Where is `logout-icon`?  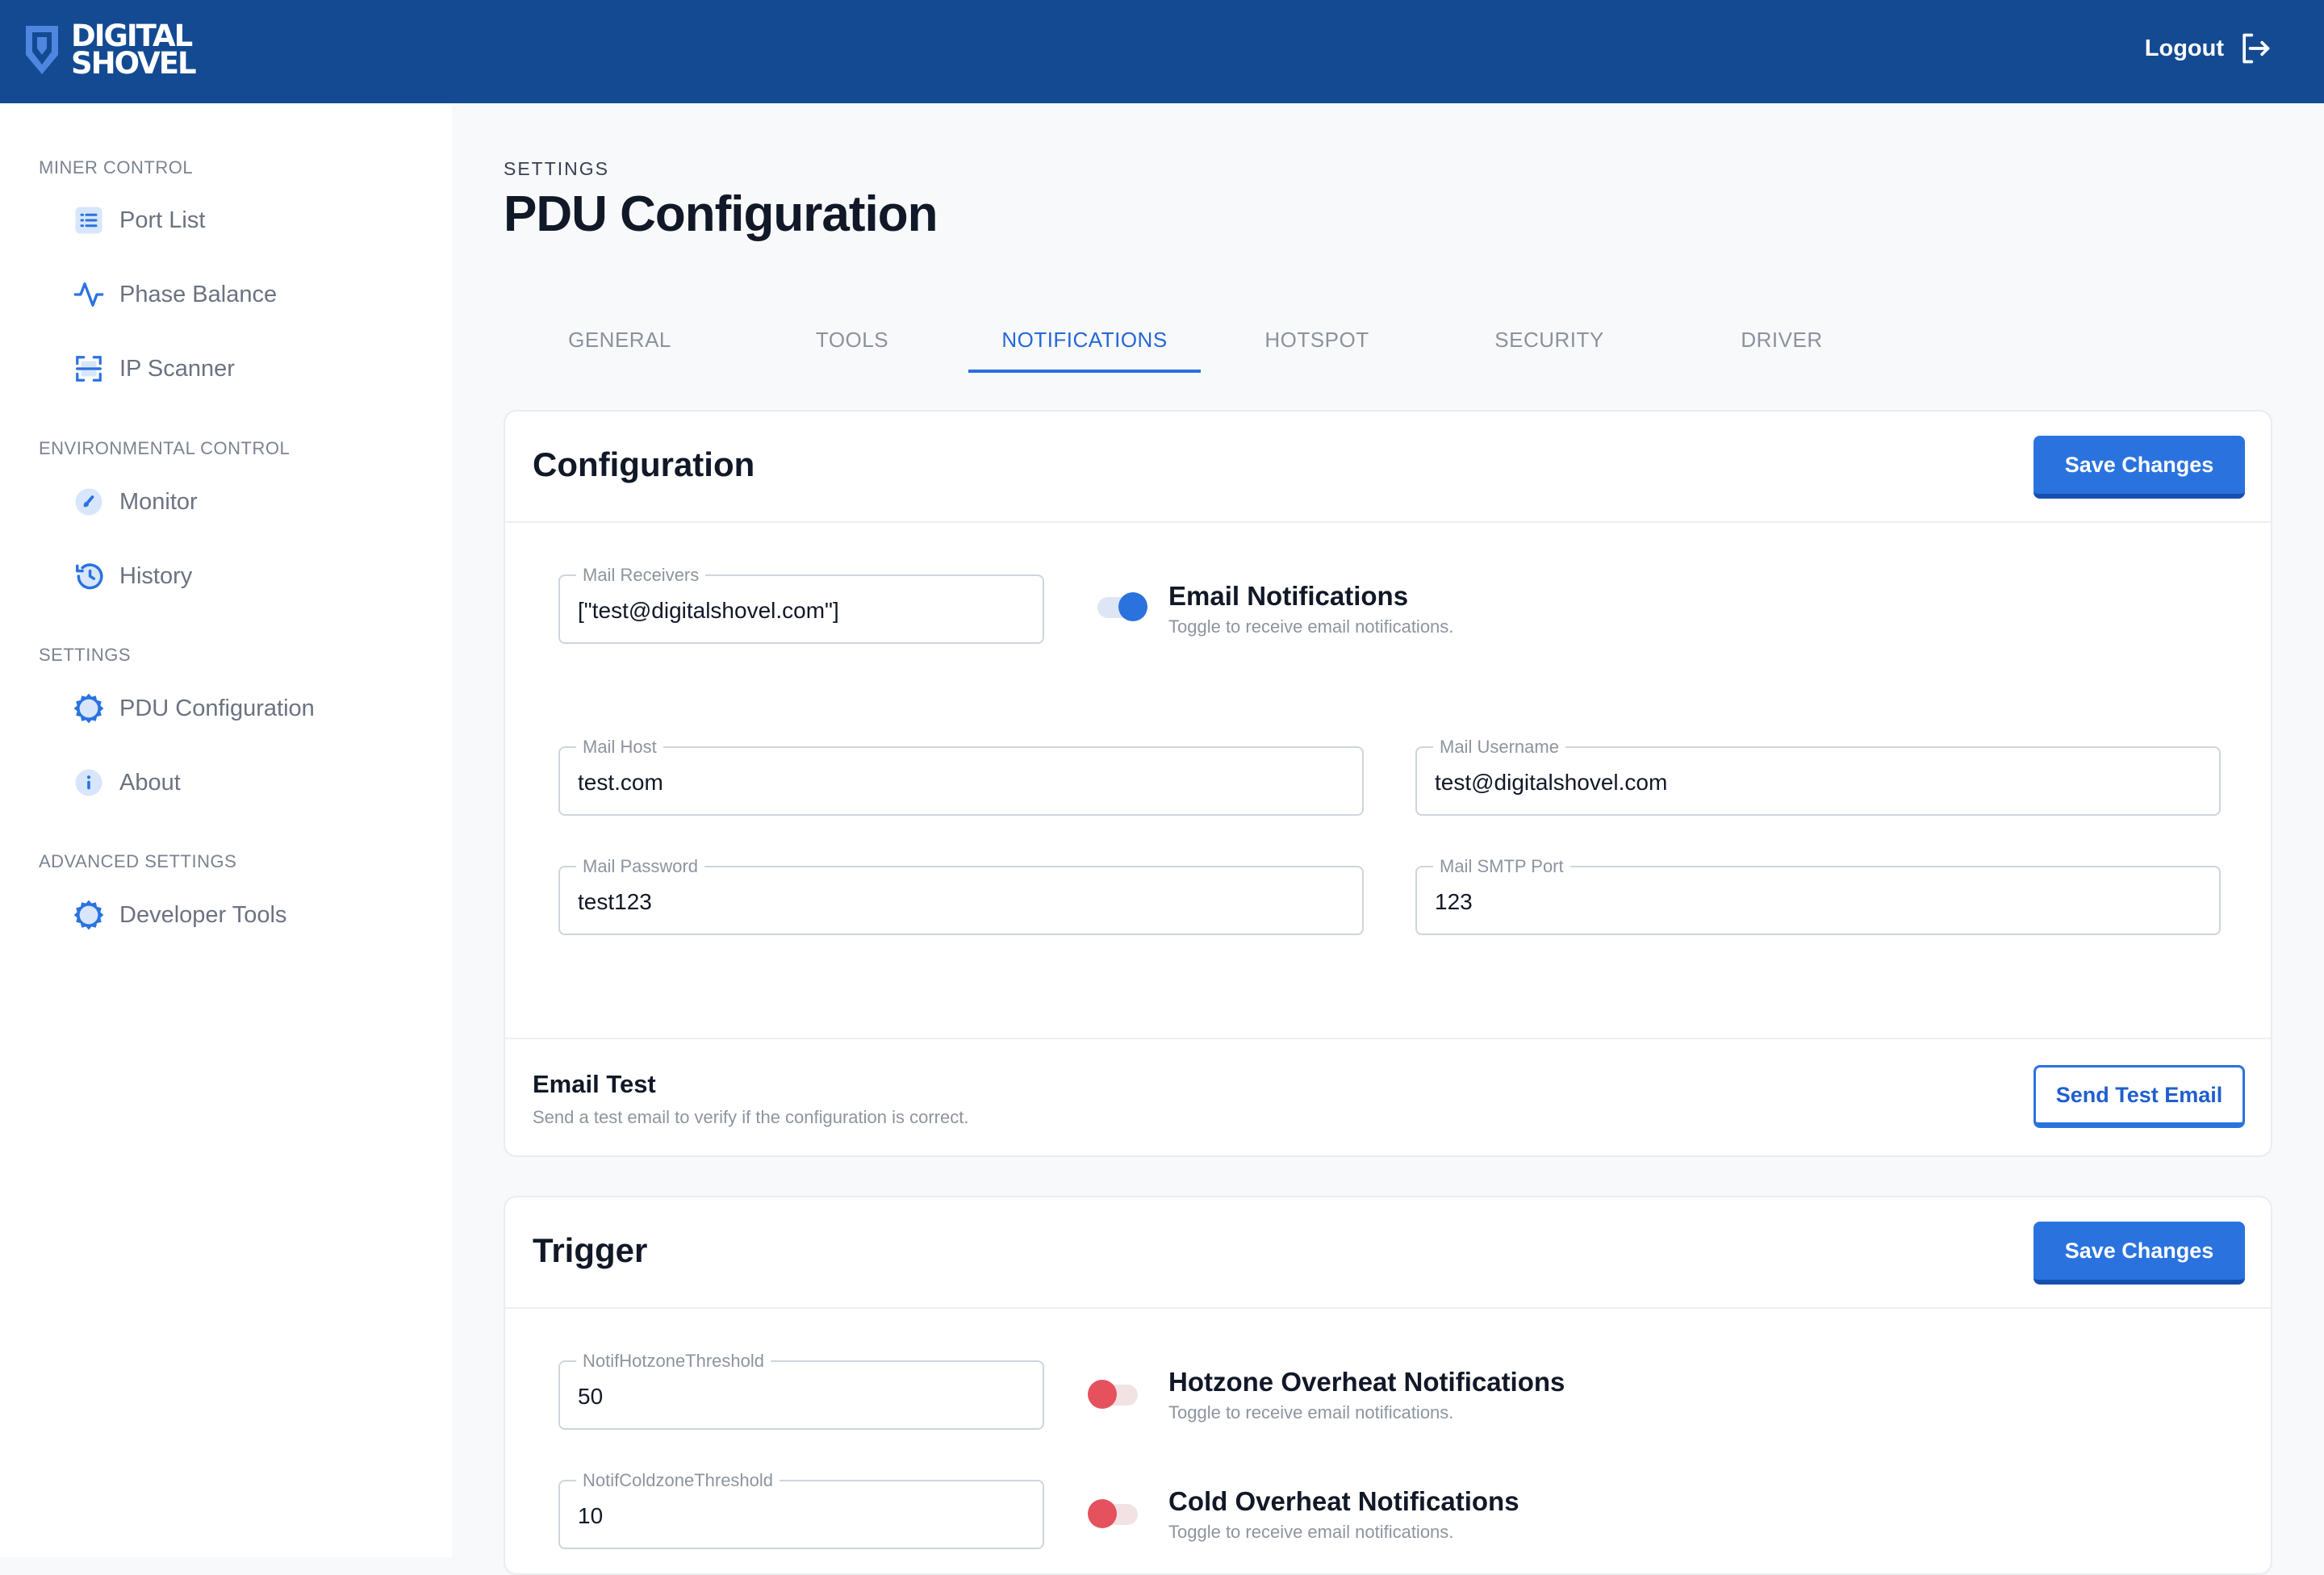 logout-icon is located at coordinates (2256, 49).